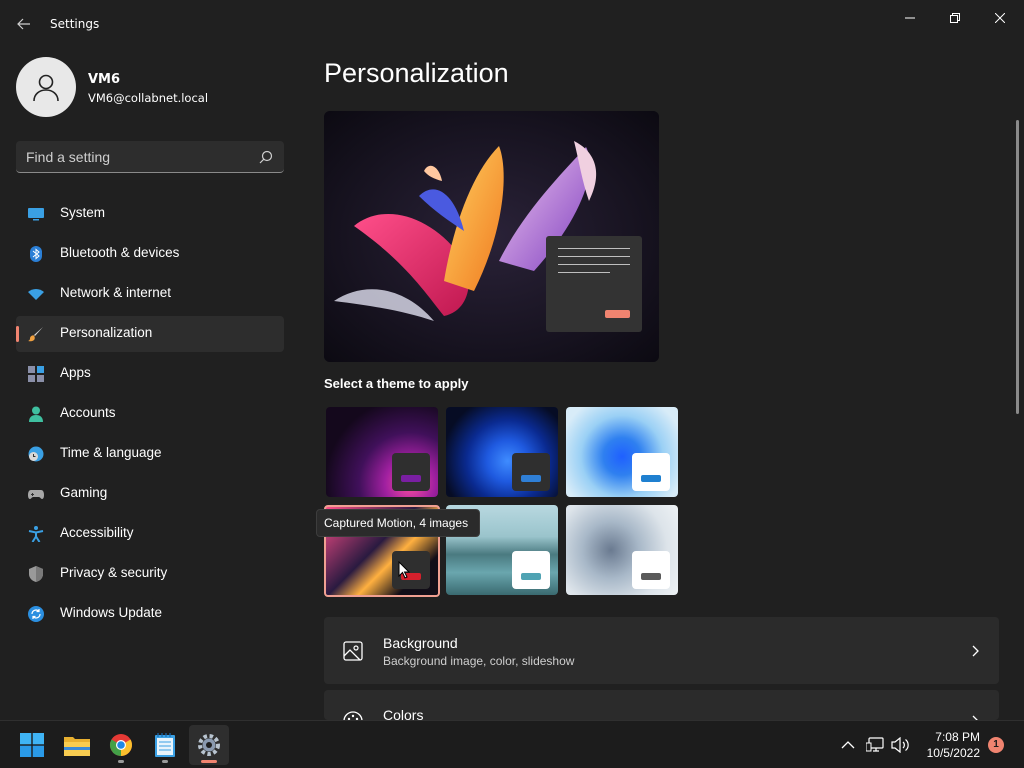 The height and width of the screenshot is (768, 1024). What do you see at coordinates (148, 98) in the screenshot?
I see `user-email: VM6@collabnet.local` at bounding box center [148, 98].